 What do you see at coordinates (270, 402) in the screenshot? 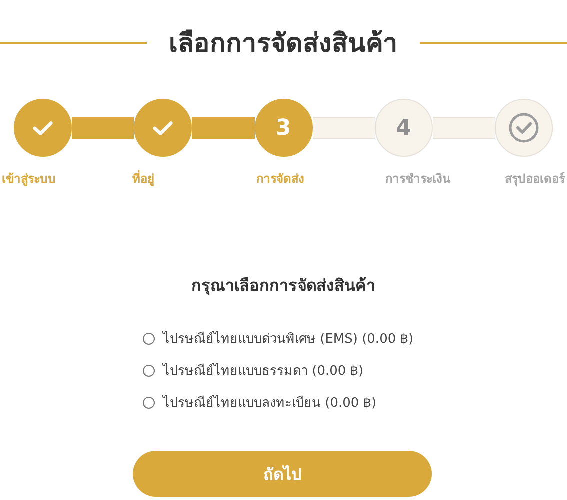
I see `shipping-option-label: ไปรษณีย์ไทยแบบลงทะเบียน (0.00 ฿)` at bounding box center [270, 402].